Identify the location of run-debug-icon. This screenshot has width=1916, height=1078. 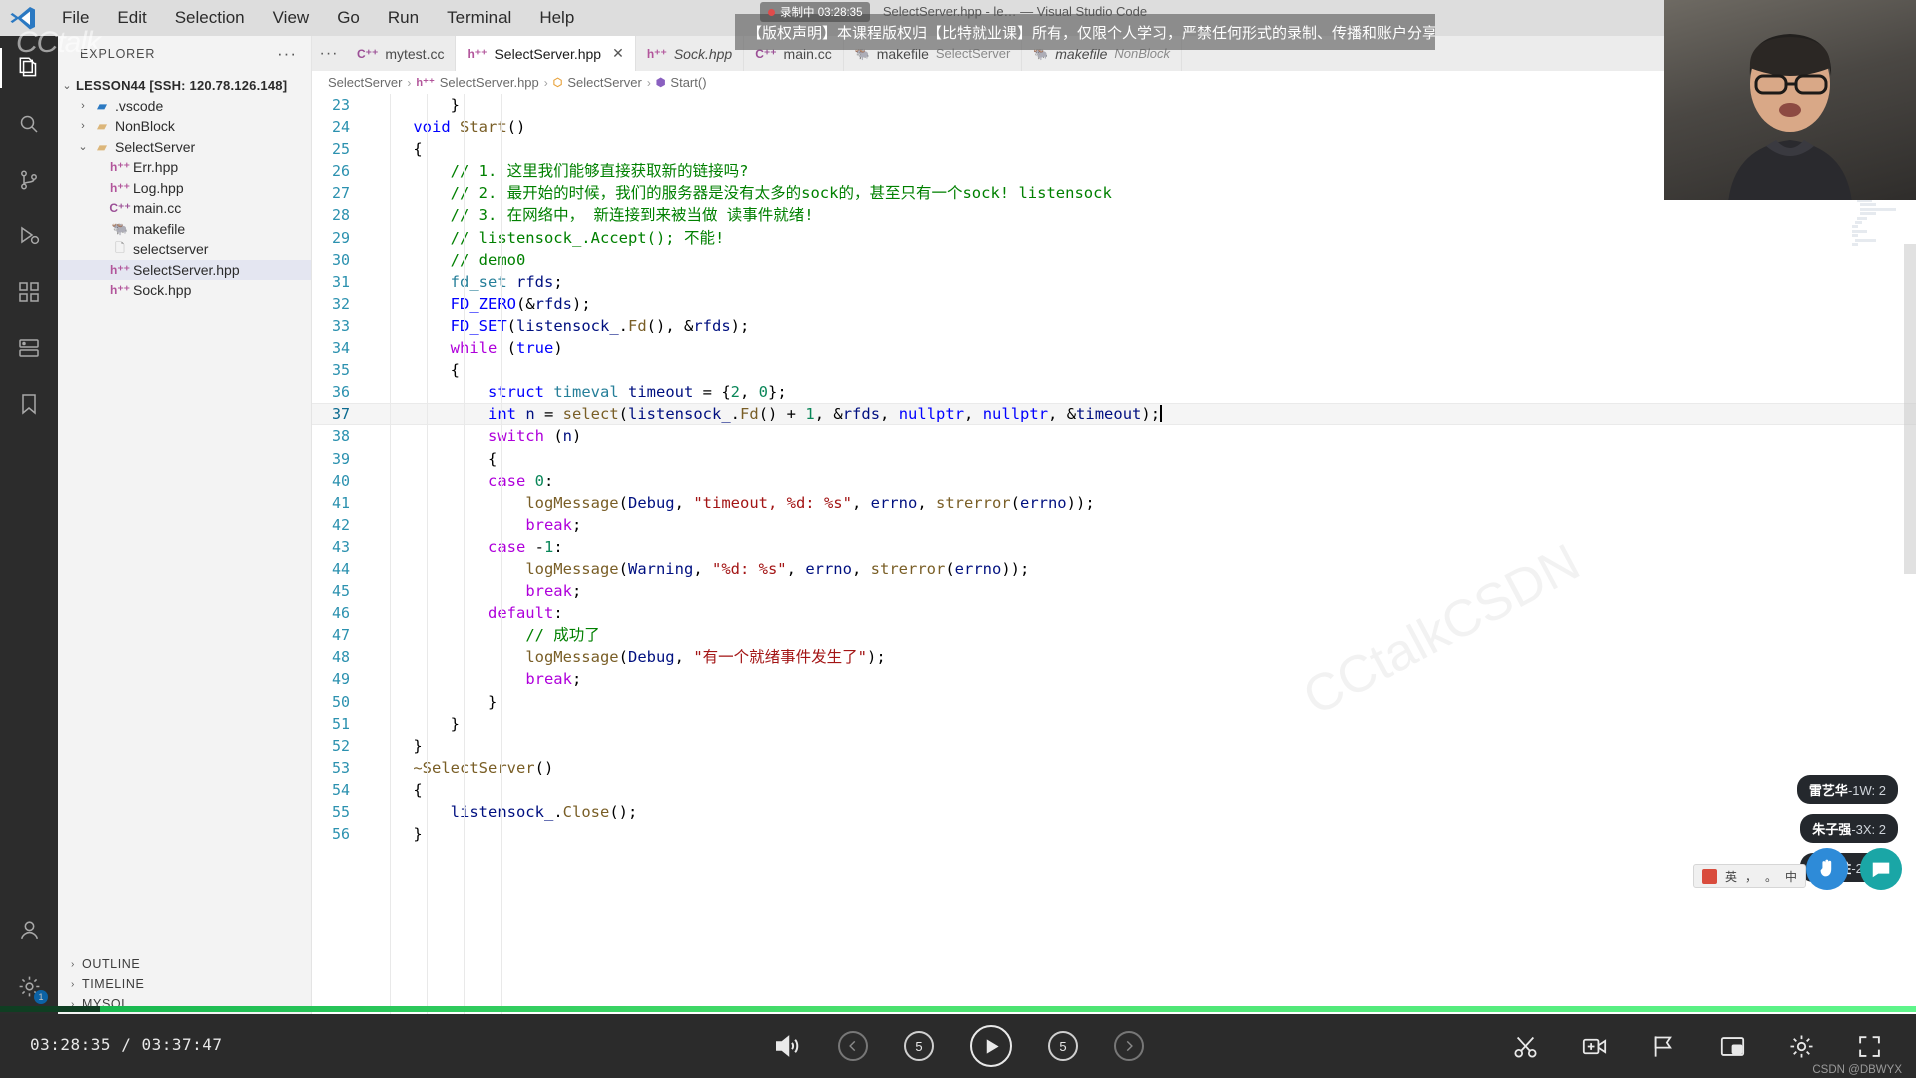
(29, 236).